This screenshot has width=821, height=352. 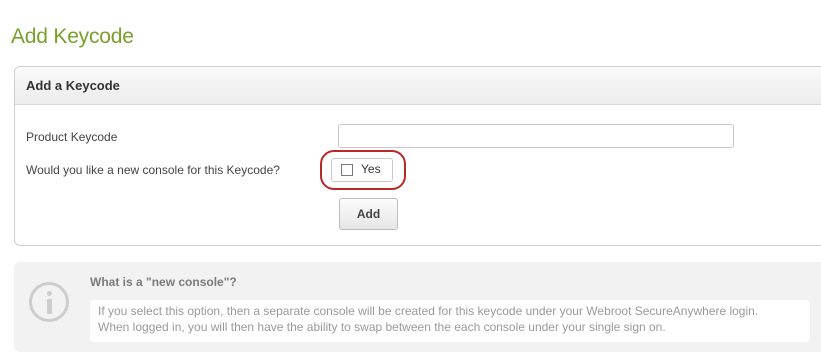 I want to click on new-console-checkbox, so click(x=347, y=170).